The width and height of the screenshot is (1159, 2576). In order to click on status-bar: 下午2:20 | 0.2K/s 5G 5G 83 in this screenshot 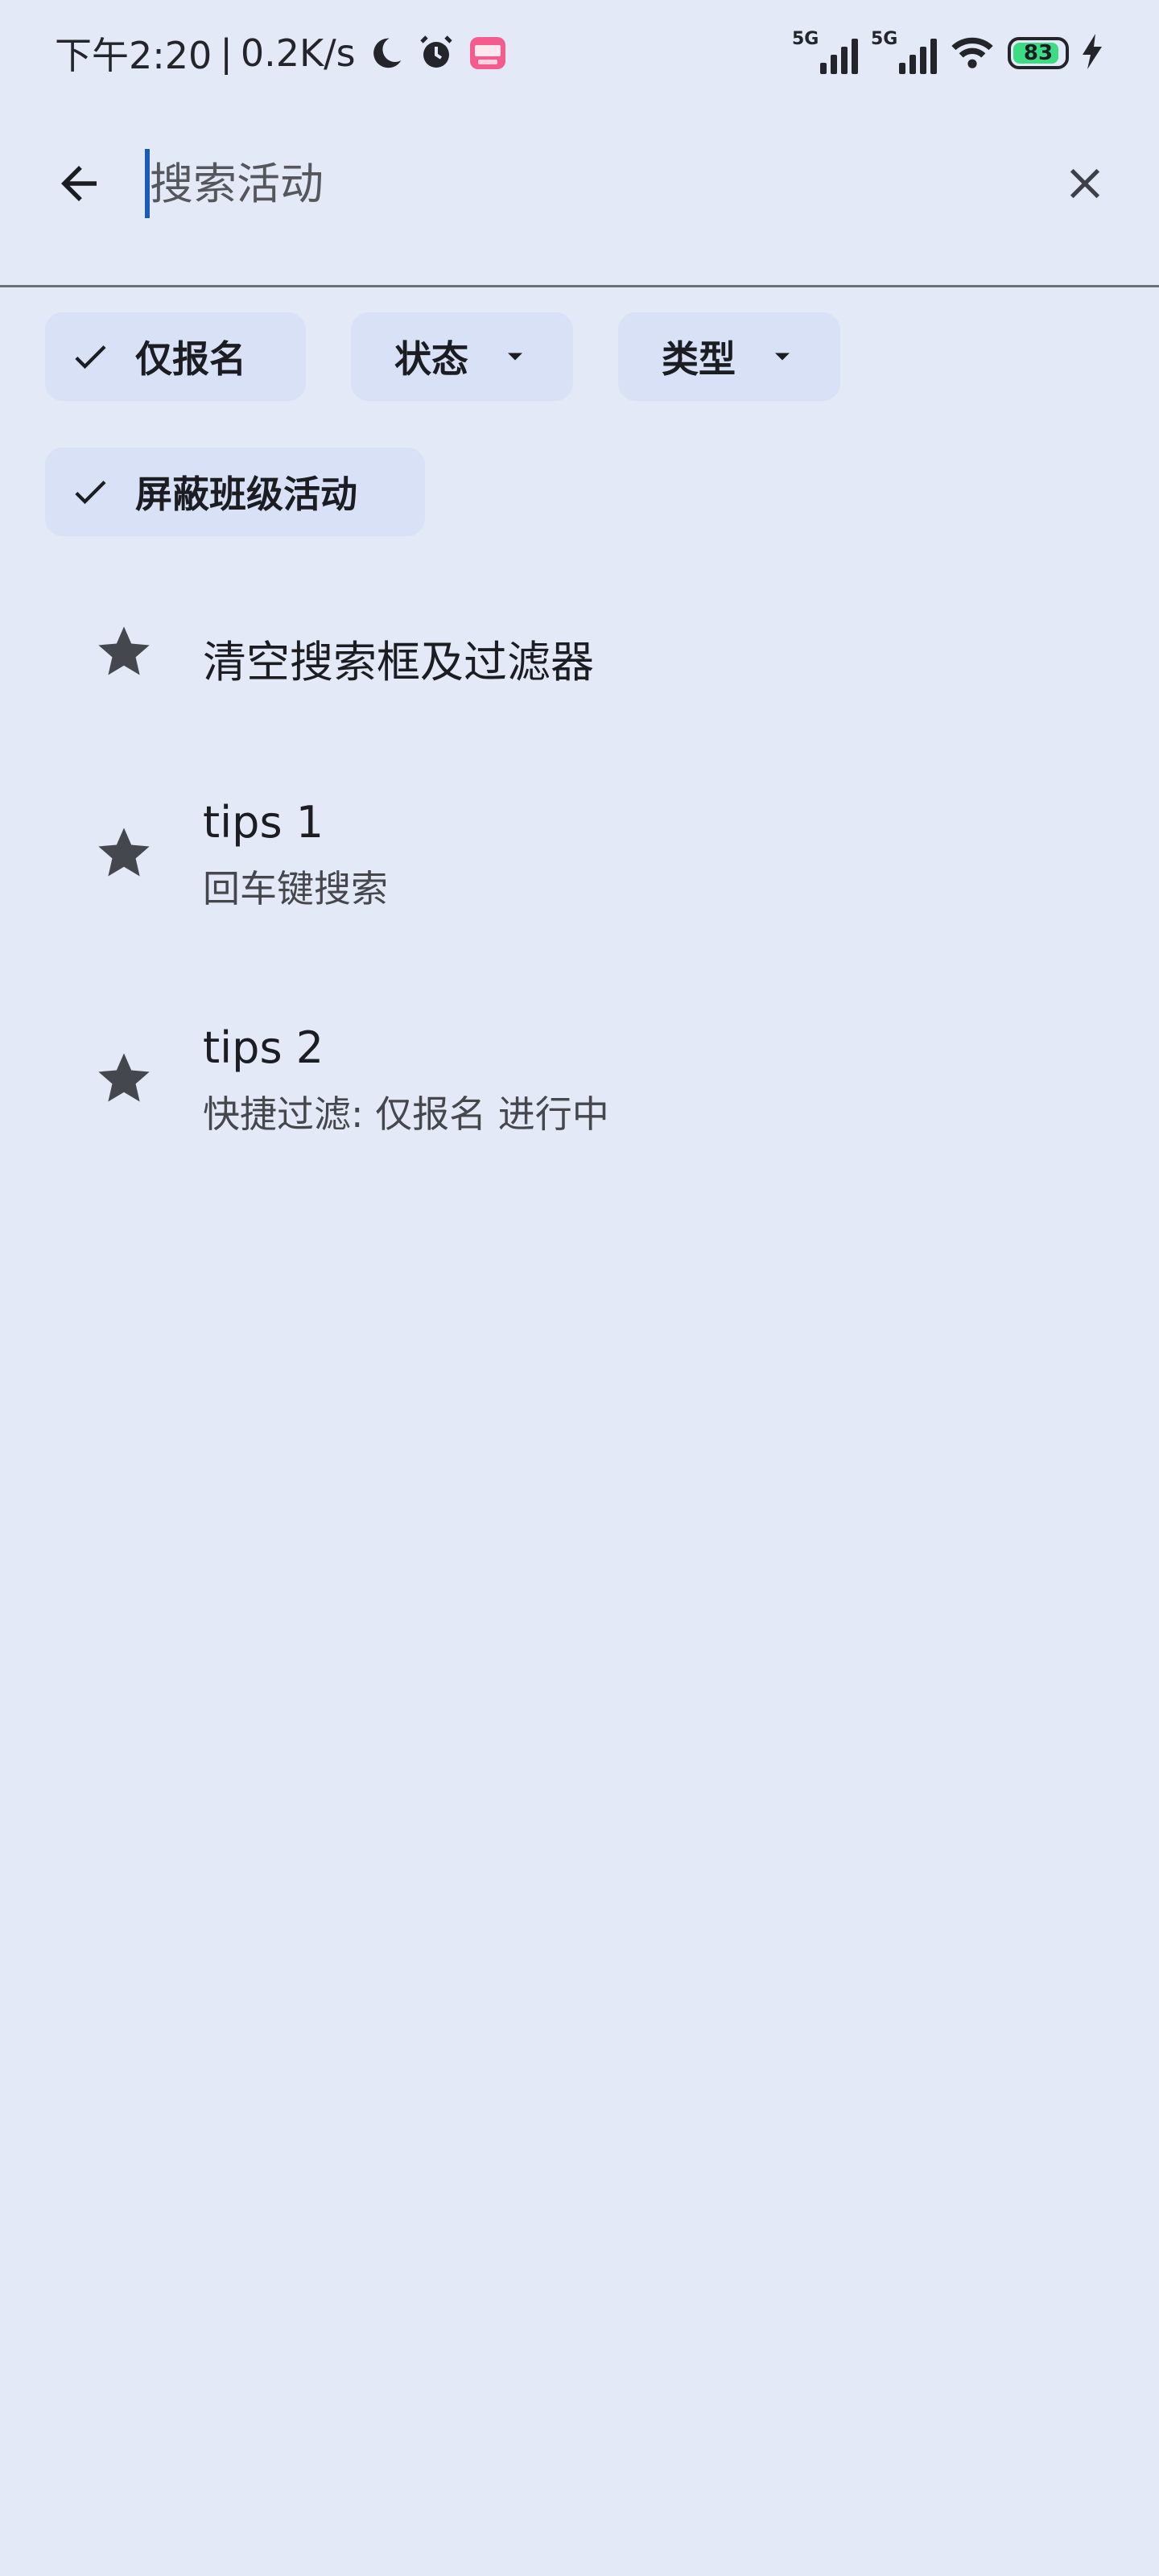, I will do `click(579, 53)`.